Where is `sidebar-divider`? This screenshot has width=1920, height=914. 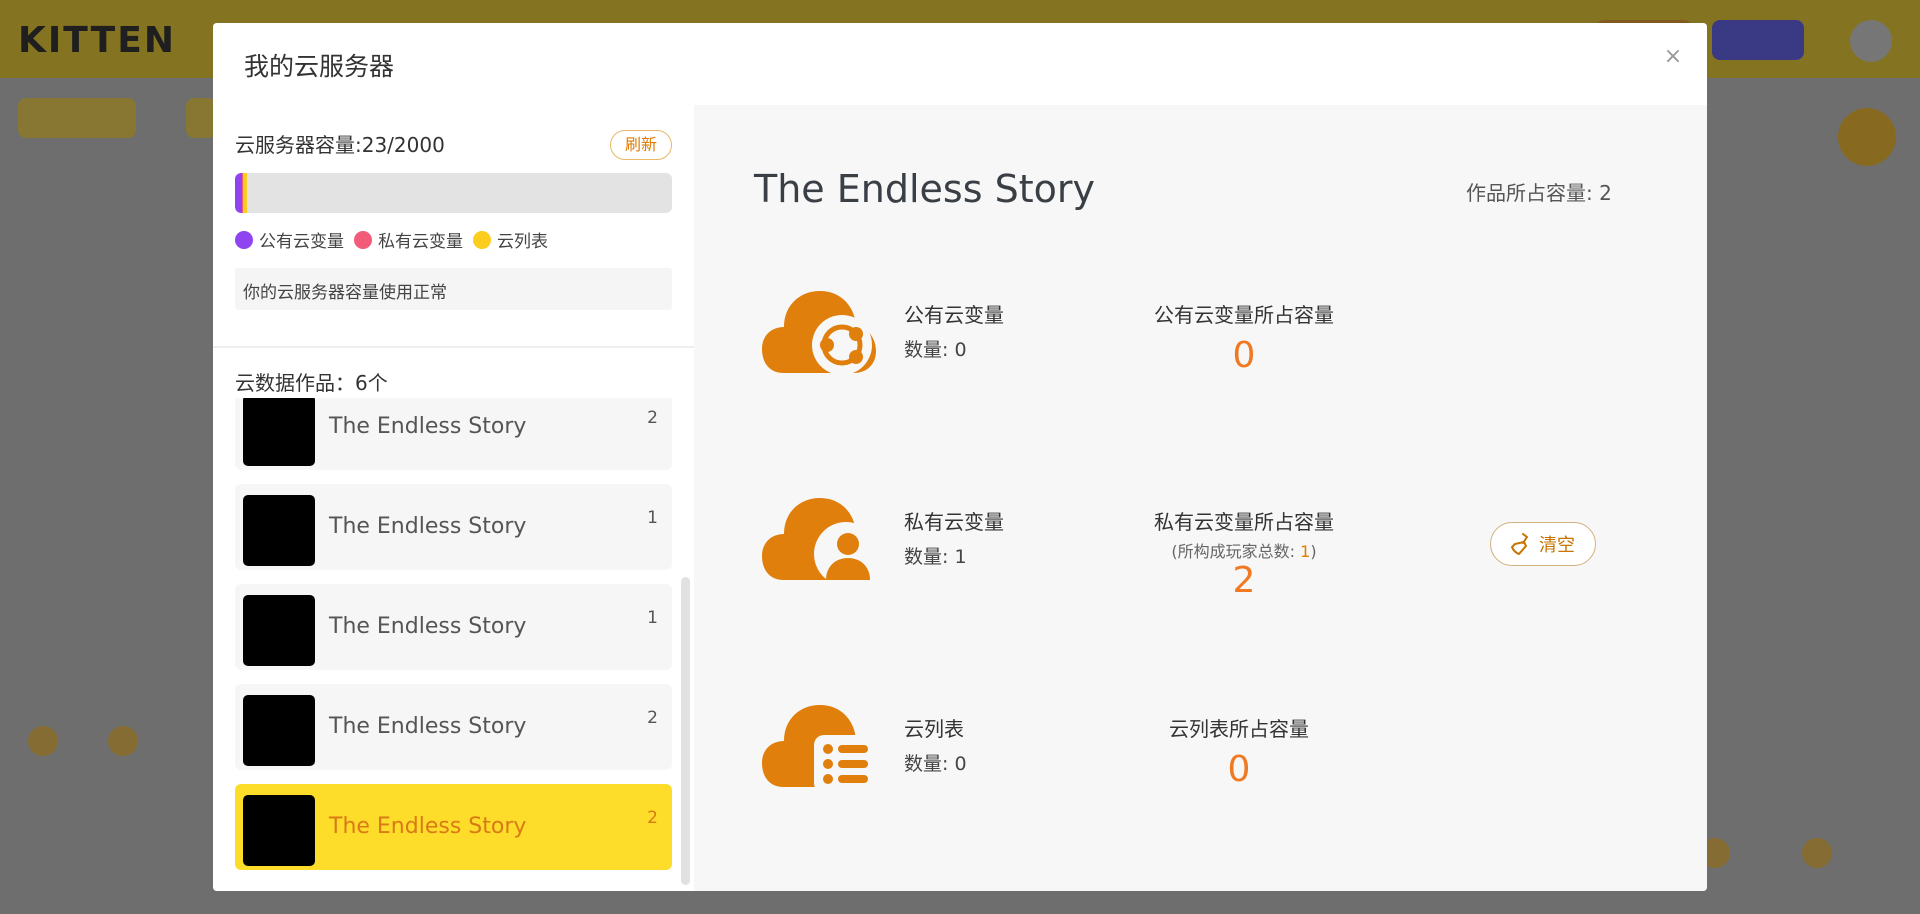 sidebar-divider is located at coordinates (453, 347).